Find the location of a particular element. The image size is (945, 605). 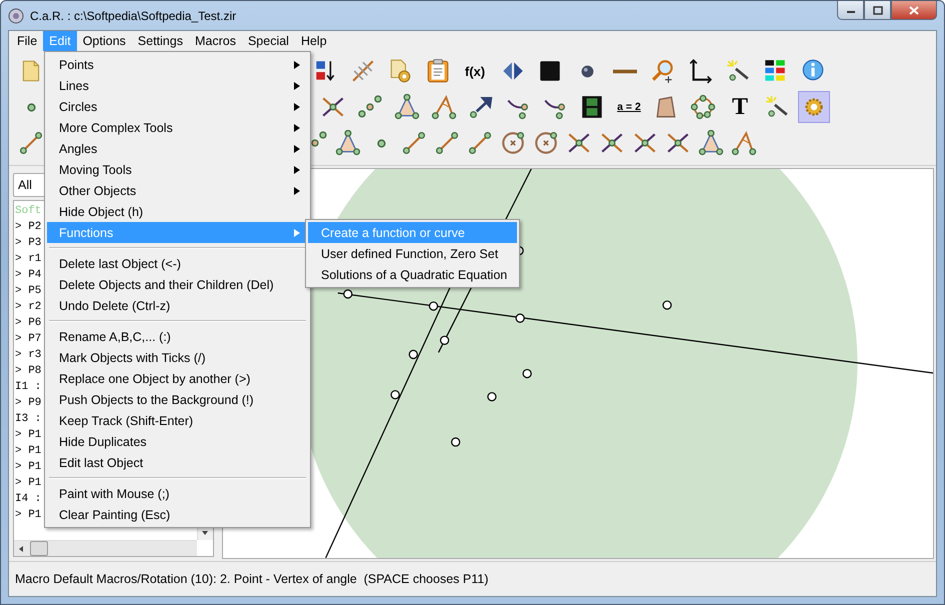

tool-button: f(x) is located at coordinates (475, 71).